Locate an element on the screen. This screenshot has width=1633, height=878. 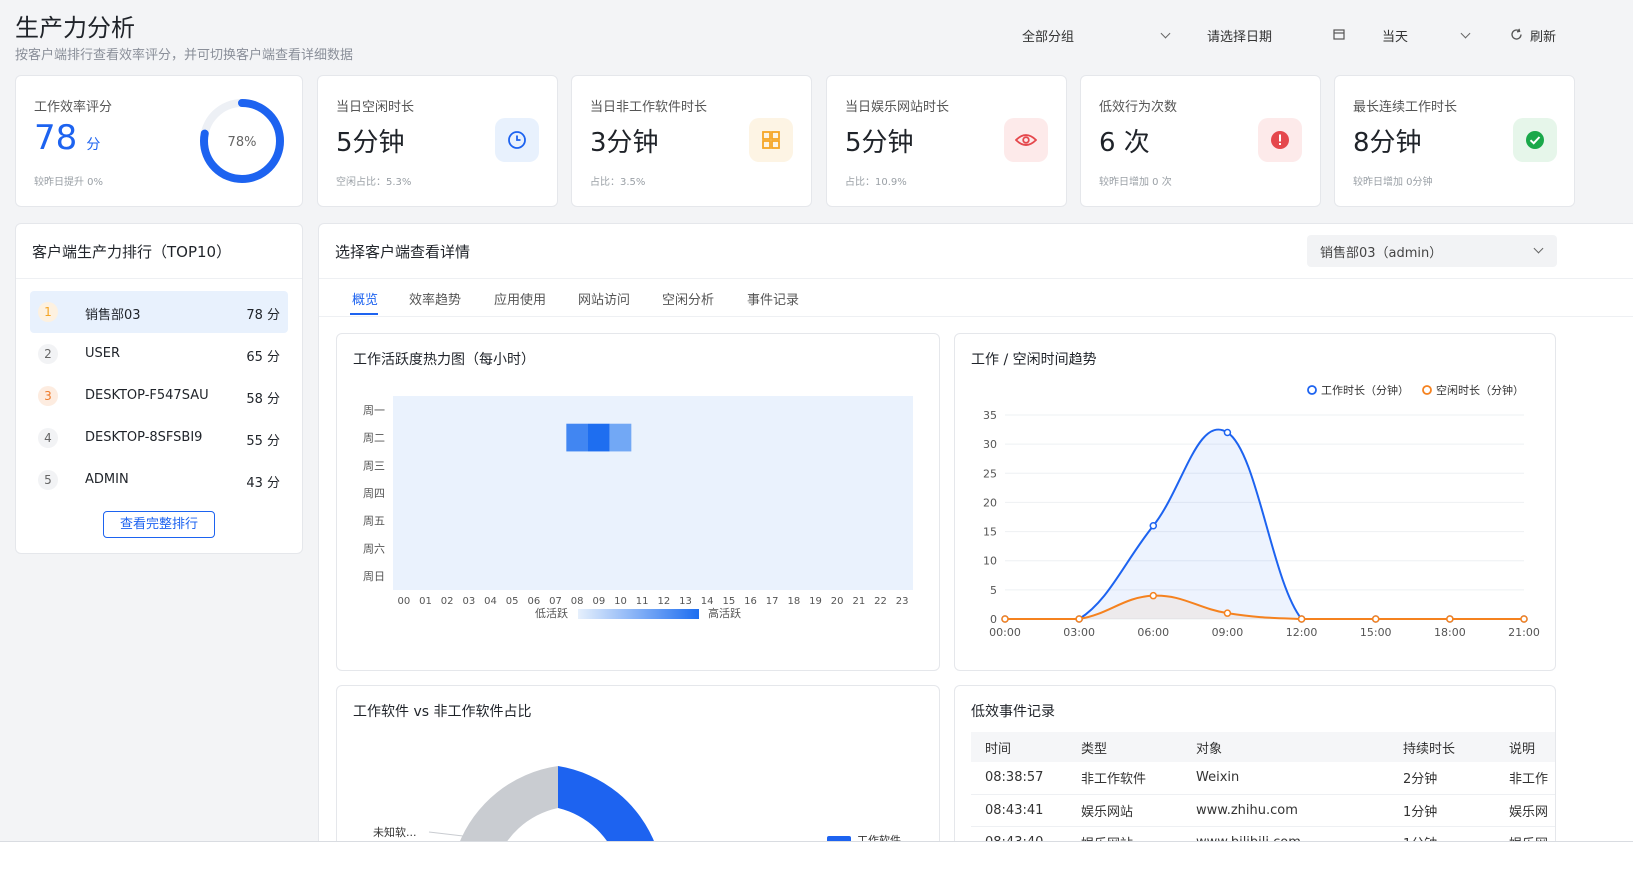
kpi-value: 8分钟 is located at coordinates (1387, 143).